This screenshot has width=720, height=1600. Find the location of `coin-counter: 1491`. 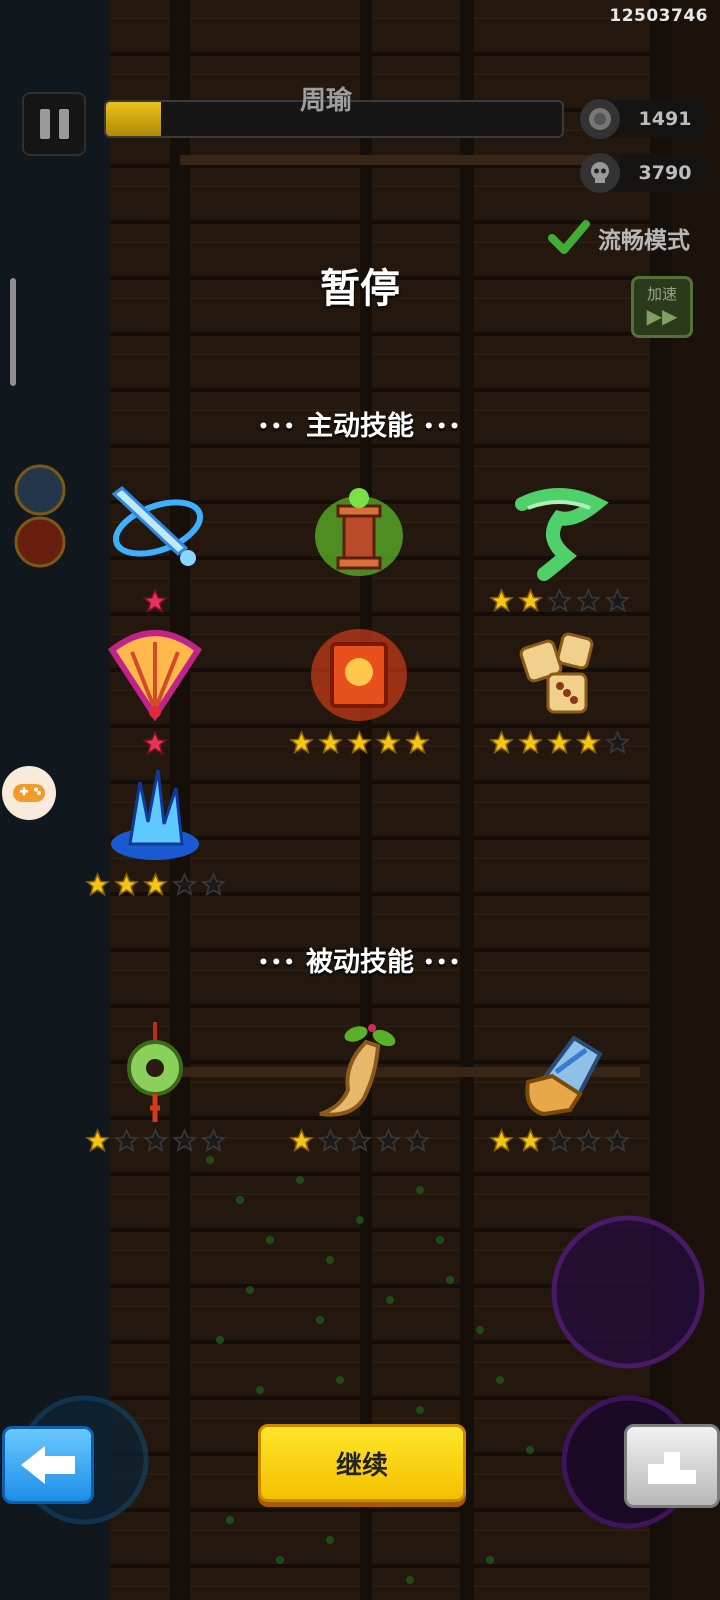

coin-counter: 1491 is located at coordinates (645, 119).